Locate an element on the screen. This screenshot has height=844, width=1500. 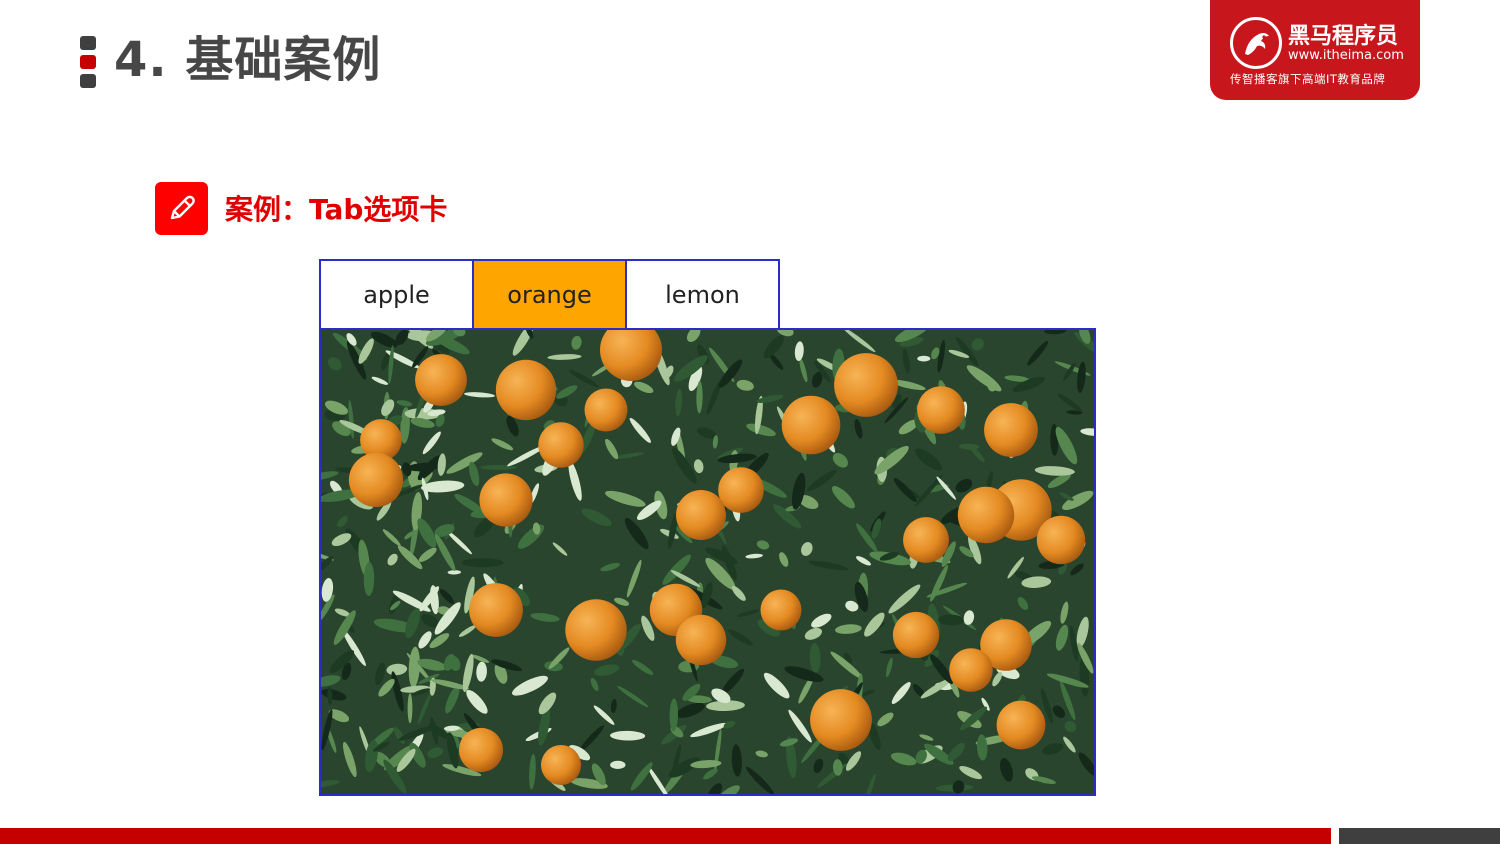
brand-slogan: 传智播客旗下高端IT教育品牌 is located at coordinates (1308, 79).